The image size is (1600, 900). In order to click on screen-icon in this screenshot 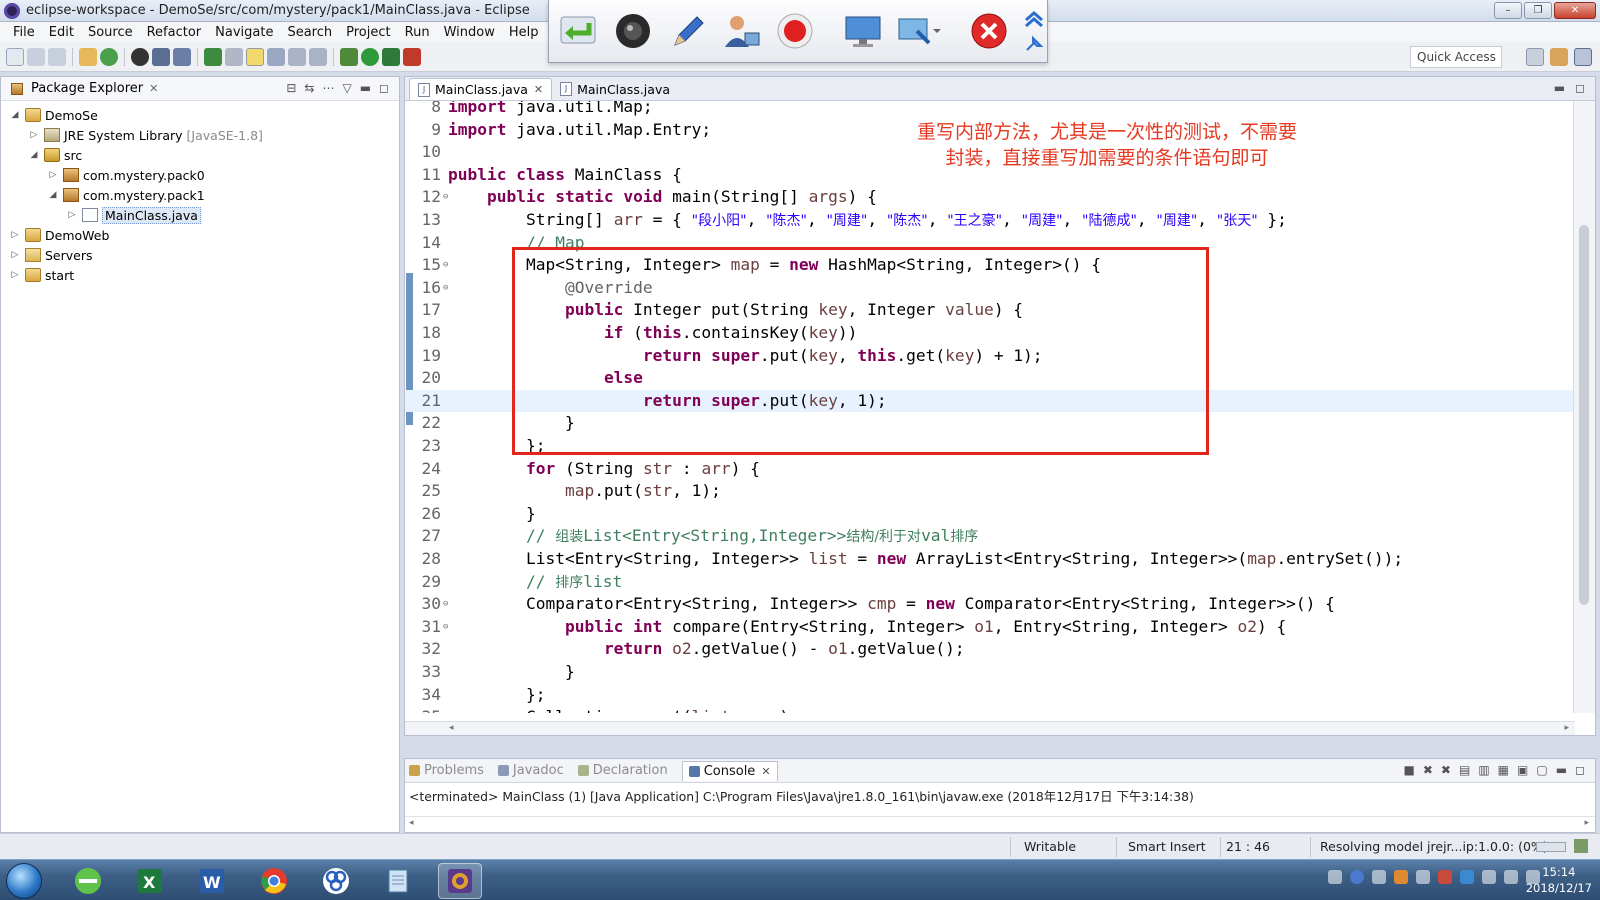, I will do `click(863, 31)`.